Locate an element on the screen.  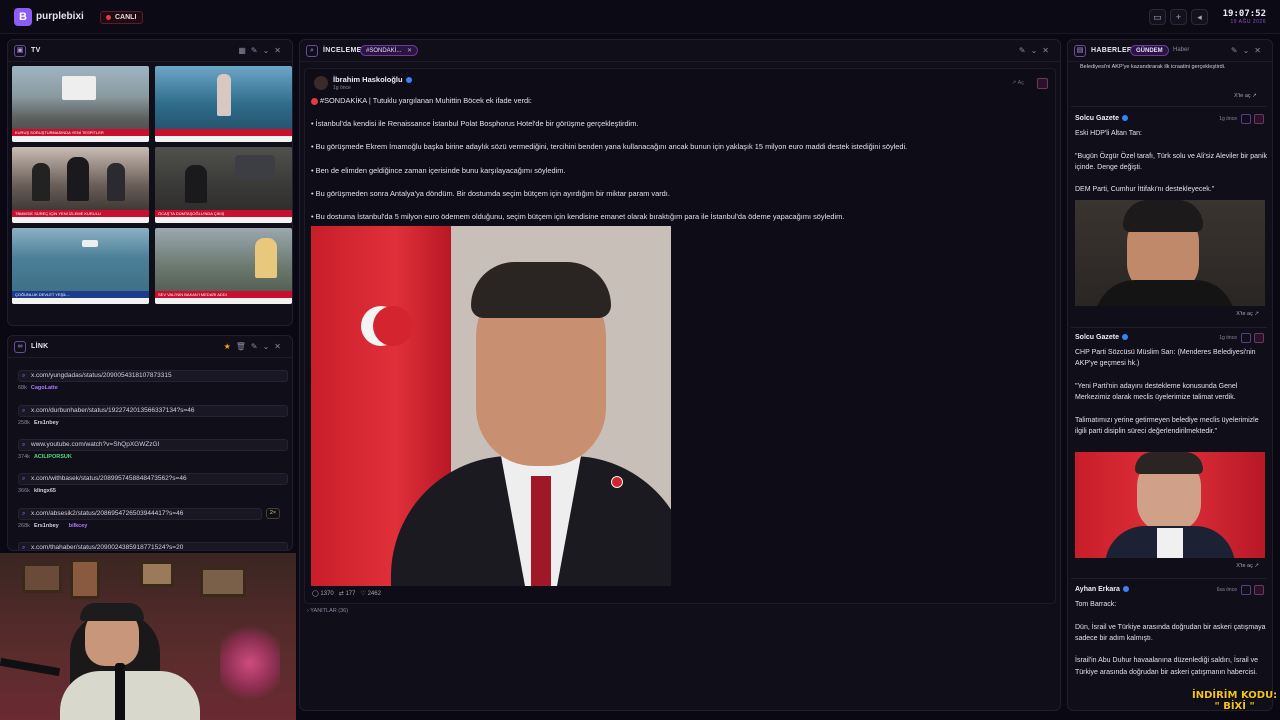
link-count-badge: 2× is located at coordinates (273, 513).